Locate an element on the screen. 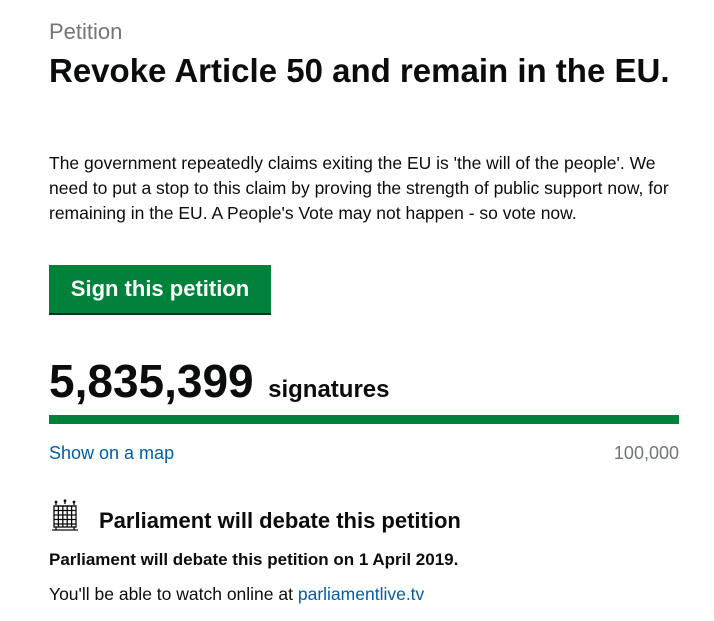 This screenshot has height=621, width=714. signature-count: 5,835,399 is located at coordinates (151, 381).